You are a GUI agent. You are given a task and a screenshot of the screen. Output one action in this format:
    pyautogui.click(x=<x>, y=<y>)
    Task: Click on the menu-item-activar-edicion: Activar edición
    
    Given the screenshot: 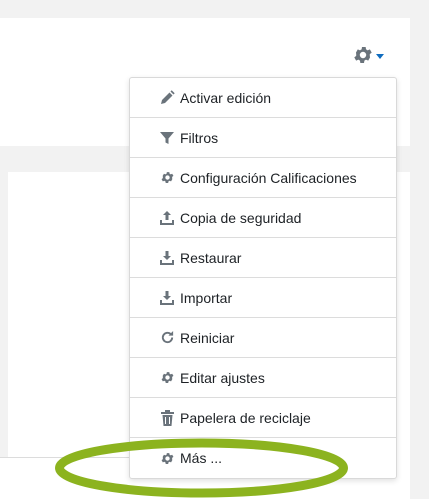 What is the action you would take?
    pyautogui.click(x=263, y=98)
    